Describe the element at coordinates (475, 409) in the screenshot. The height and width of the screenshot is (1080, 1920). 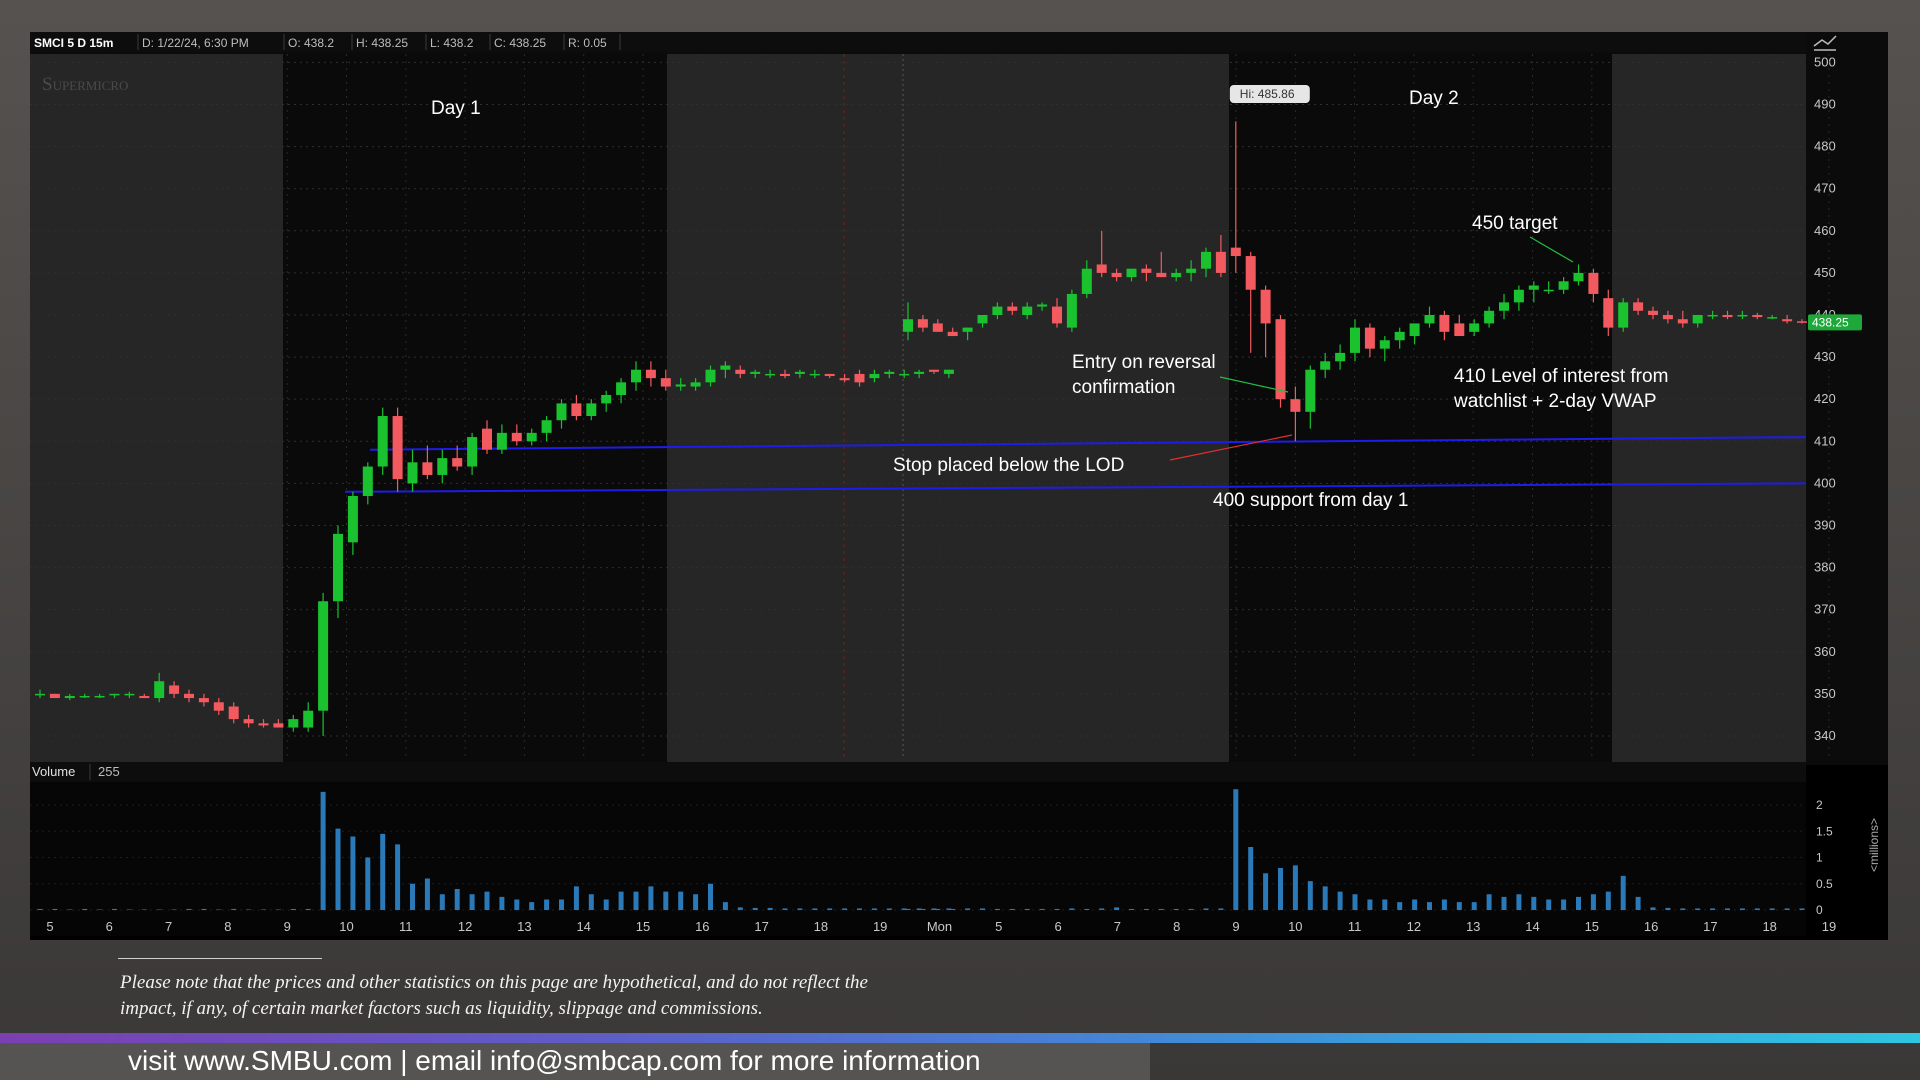
I see `regular-session-day1` at that location.